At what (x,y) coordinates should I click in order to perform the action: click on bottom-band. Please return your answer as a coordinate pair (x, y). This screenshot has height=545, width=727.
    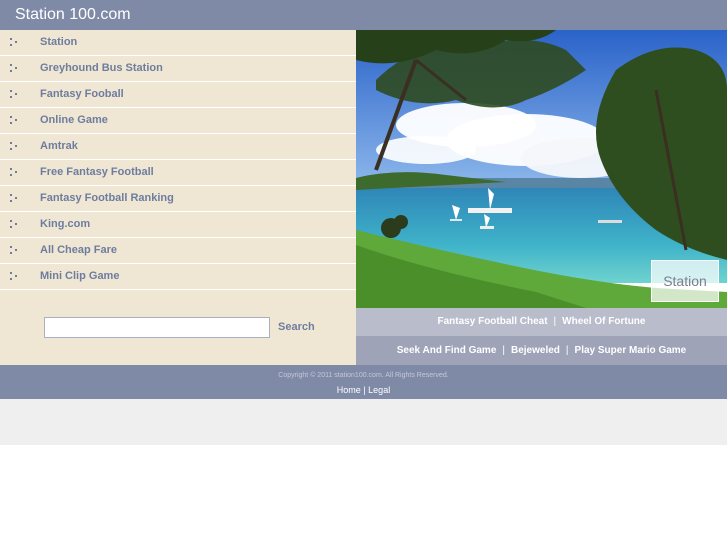
    Looking at the image, I should click on (363, 422).